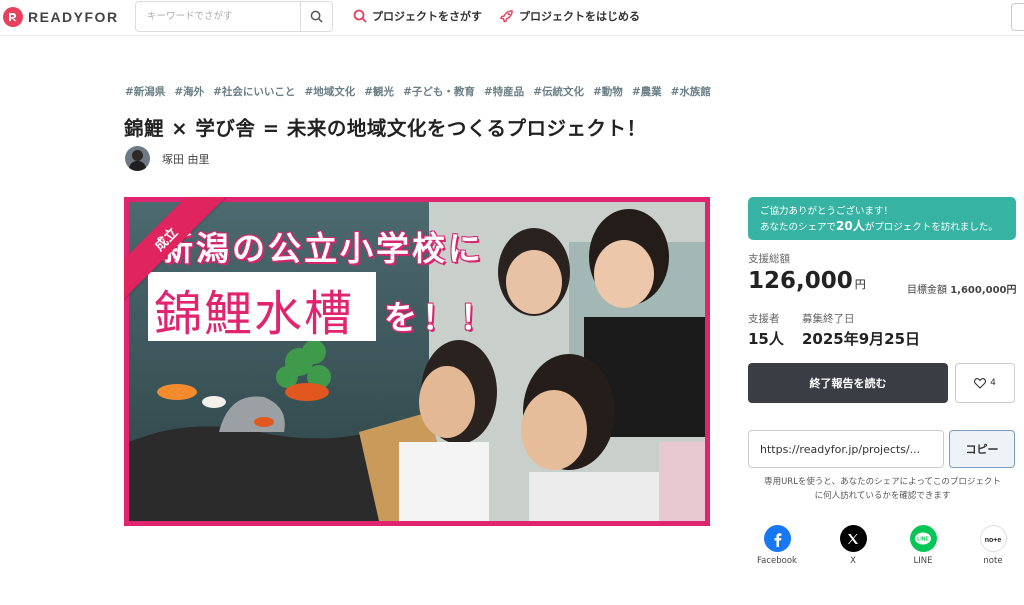  I want to click on goal-amount: 目標金額 1,600,000円, so click(962, 288).